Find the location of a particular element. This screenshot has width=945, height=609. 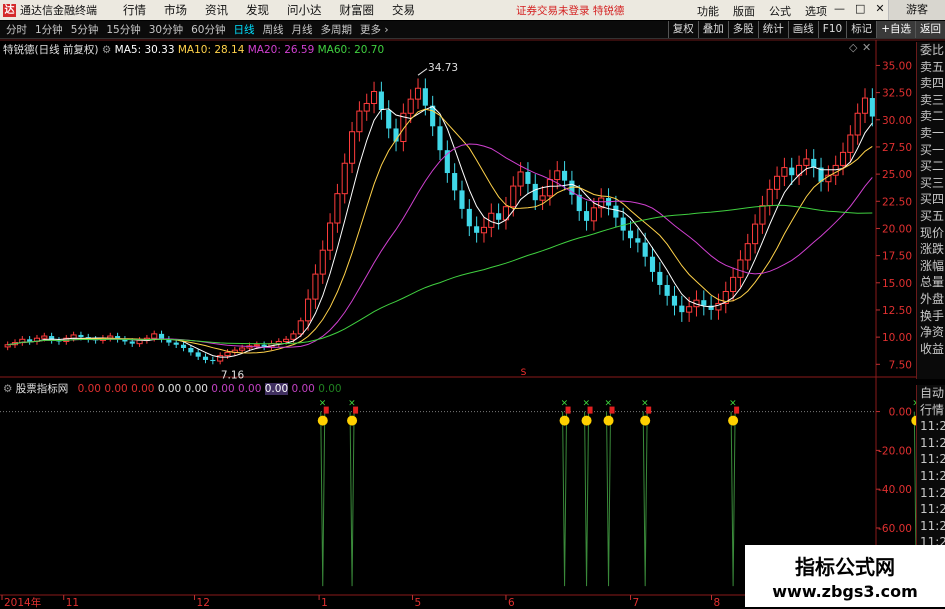

tick-field-0: 自动 is located at coordinates (932, 393).